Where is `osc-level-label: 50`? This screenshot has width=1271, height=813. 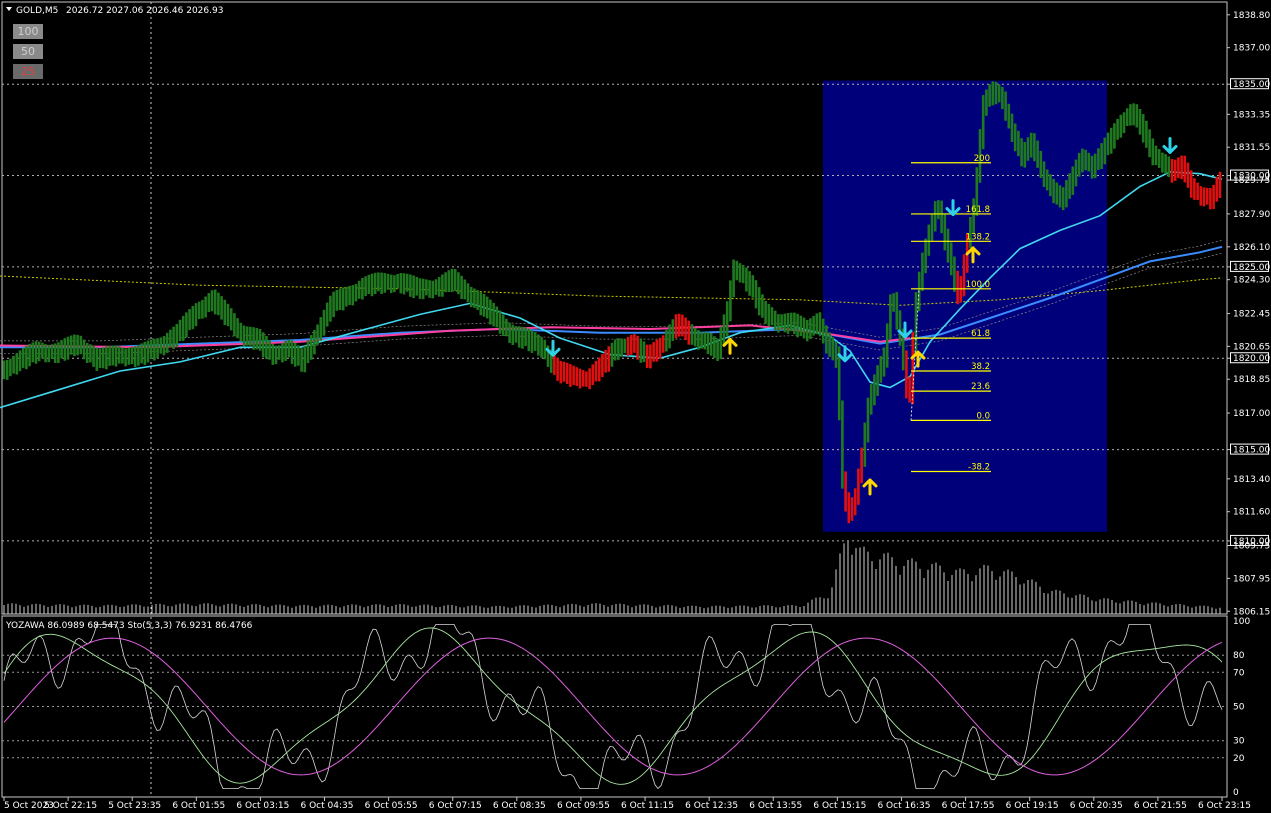
osc-level-label: 50 is located at coordinates (1239, 708).